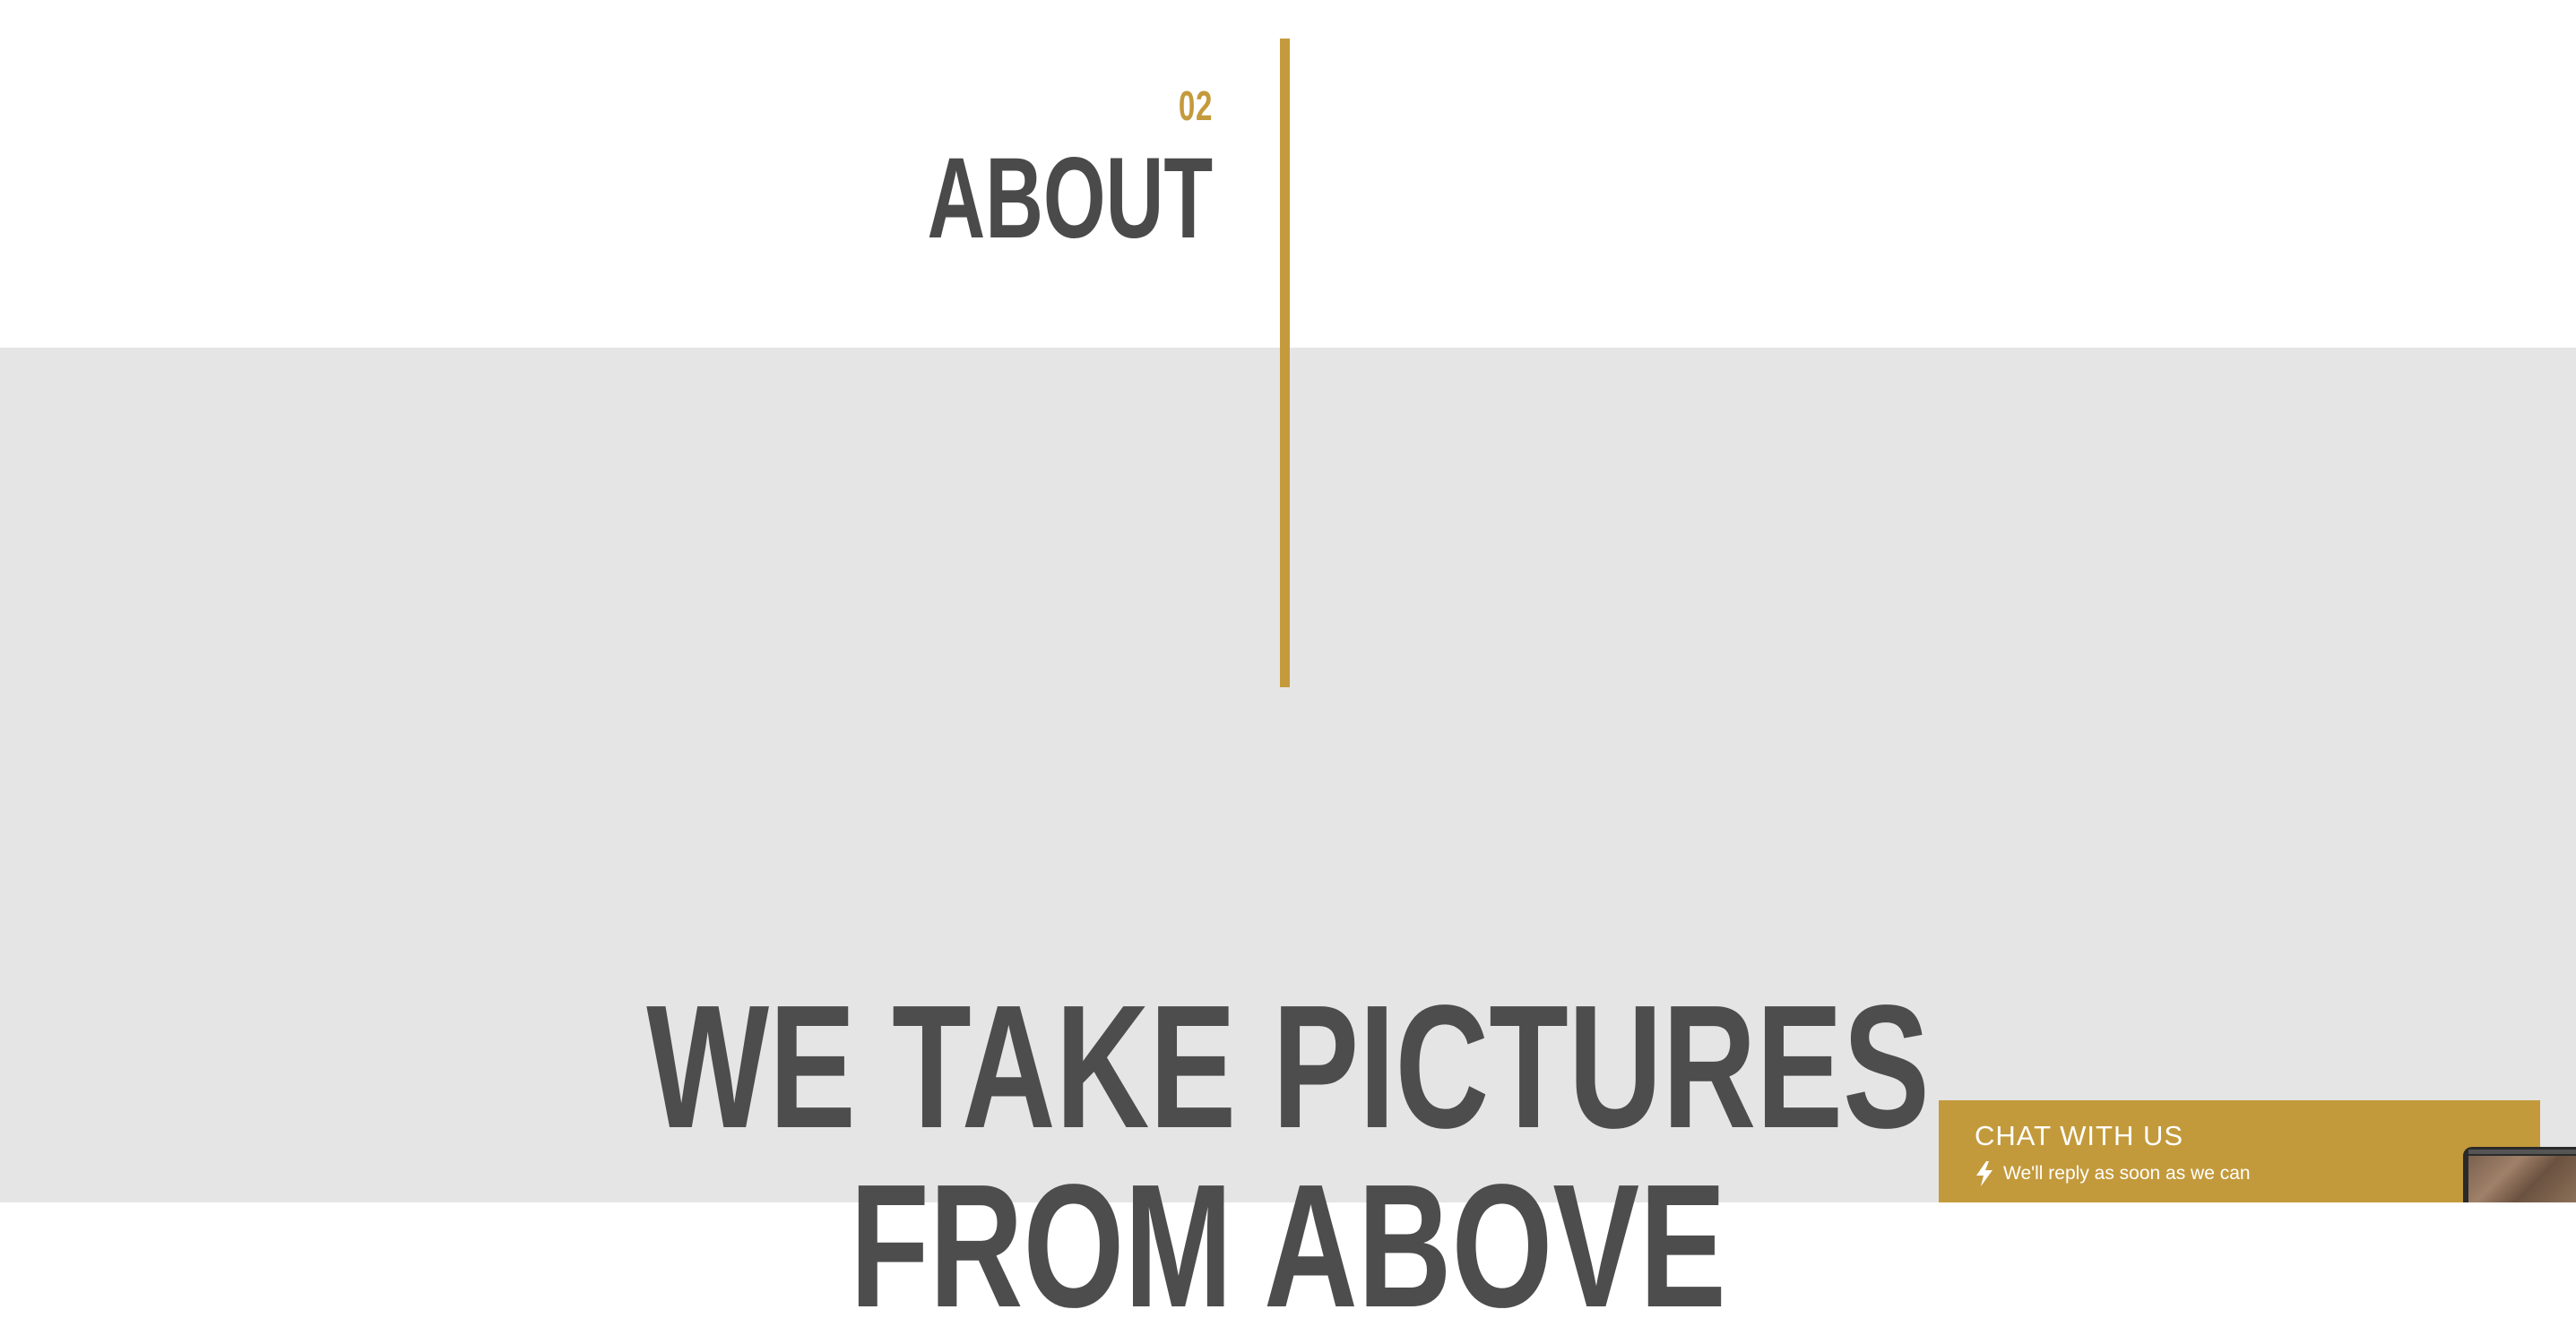 The width and height of the screenshot is (2576, 1344). I want to click on chat-title: CHAT WITH US, so click(2079, 1135).